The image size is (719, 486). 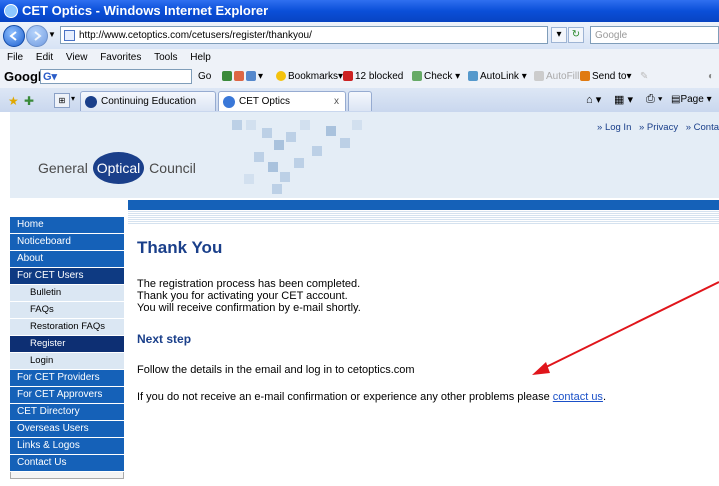 What do you see at coordinates (227, 76) in the screenshot?
I see `gmail-icon` at bounding box center [227, 76].